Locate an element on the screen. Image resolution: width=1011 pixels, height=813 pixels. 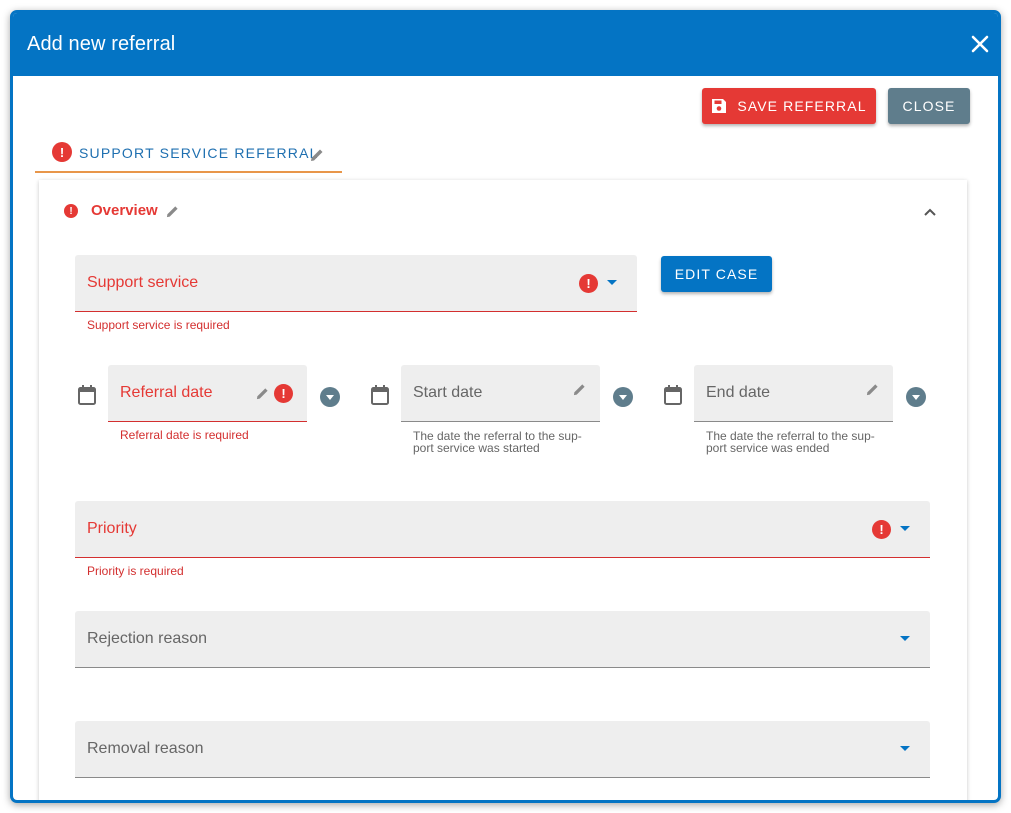
end-date-dropdown-button is located at coordinates (916, 397).